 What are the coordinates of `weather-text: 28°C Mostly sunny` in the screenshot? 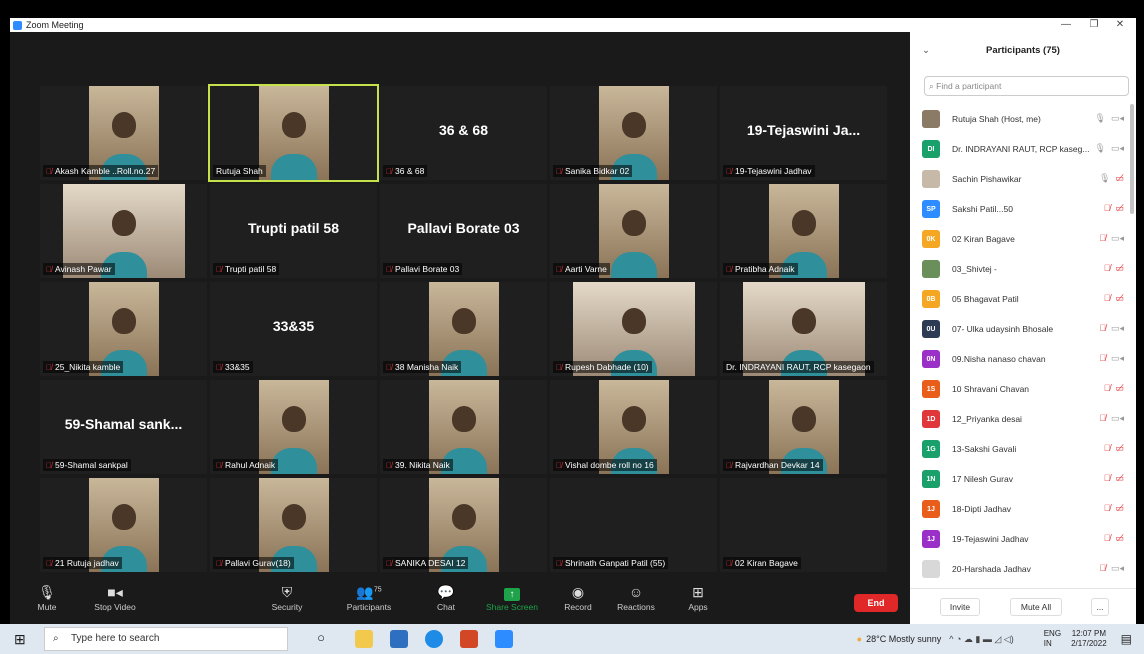 It's located at (903, 639).